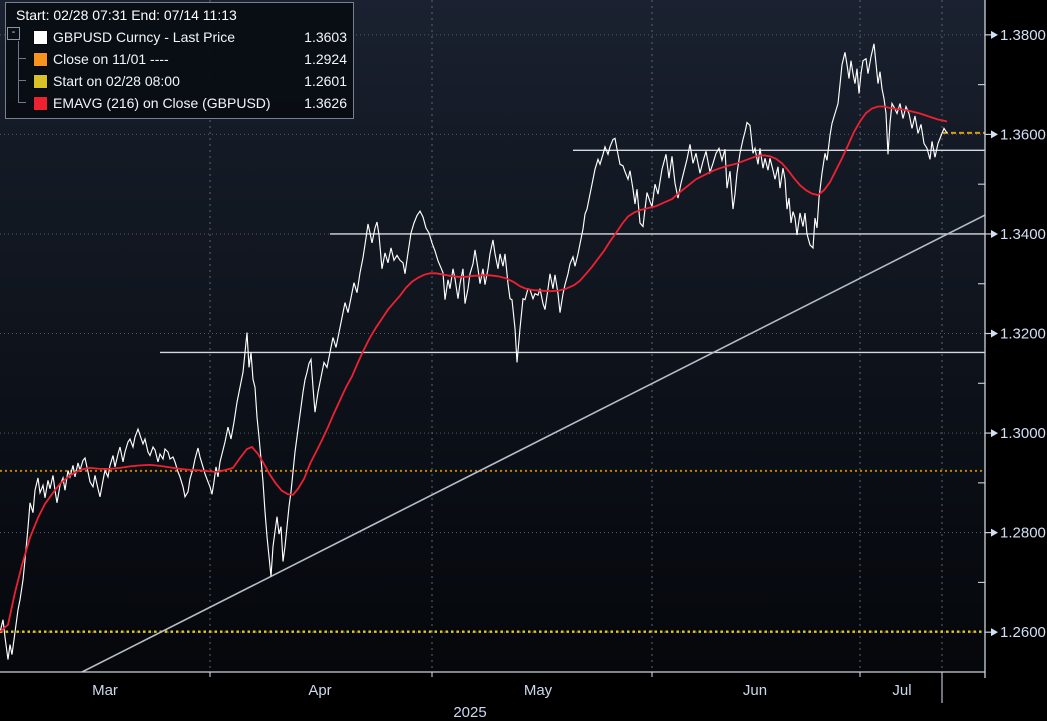  What do you see at coordinates (1023, 334) in the screenshot?
I see `y-axis-label: 1.3200` at bounding box center [1023, 334].